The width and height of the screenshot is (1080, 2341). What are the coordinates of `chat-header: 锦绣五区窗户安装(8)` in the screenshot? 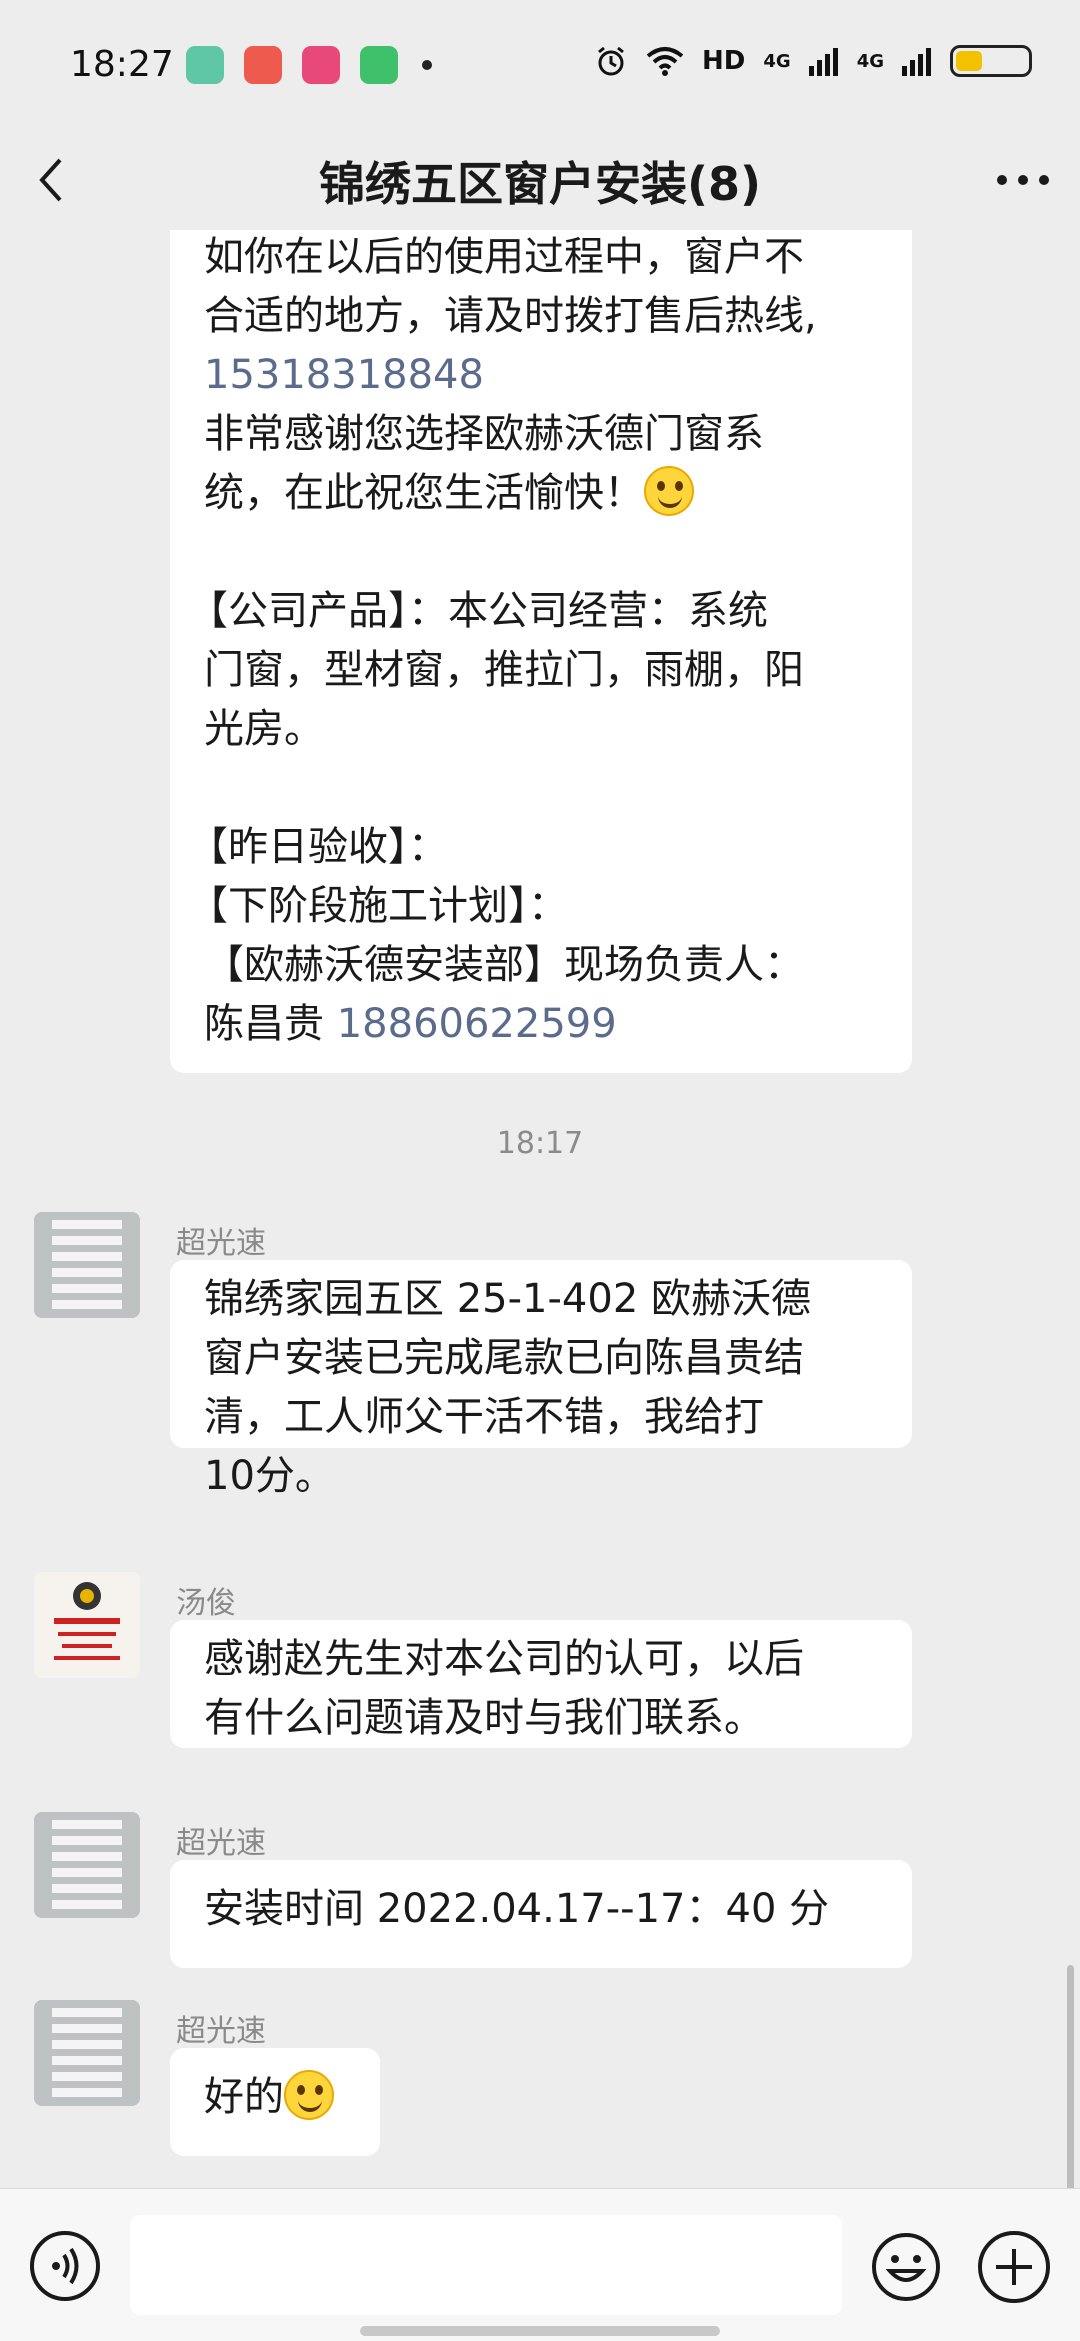 It's located at (540, 180).